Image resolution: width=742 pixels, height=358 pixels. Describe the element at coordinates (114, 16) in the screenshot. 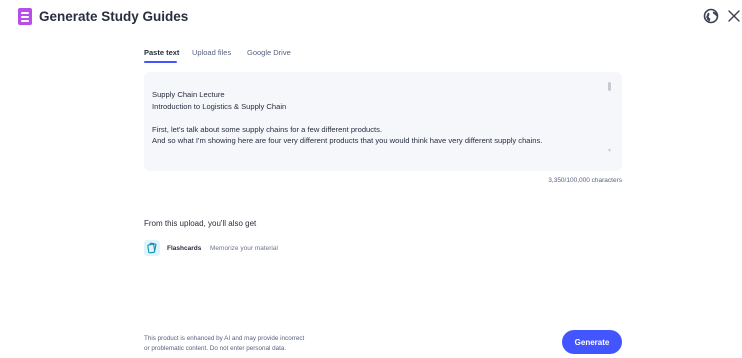

I see `page-title: Generate Study Guides` at that location.